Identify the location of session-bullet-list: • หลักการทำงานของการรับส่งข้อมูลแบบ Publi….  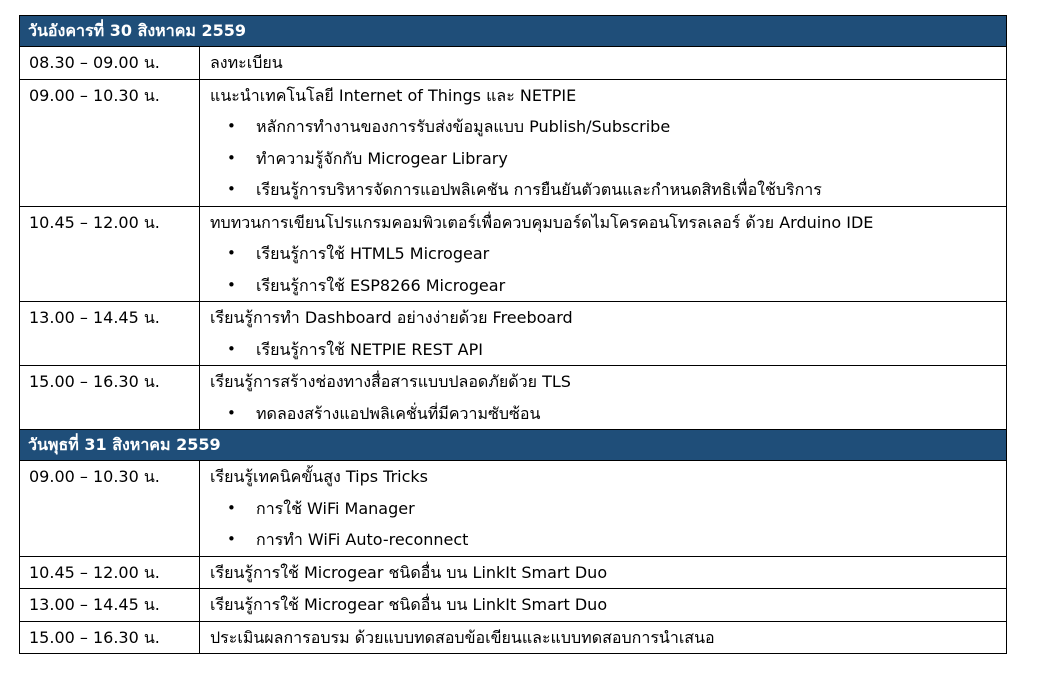
(608, 158).